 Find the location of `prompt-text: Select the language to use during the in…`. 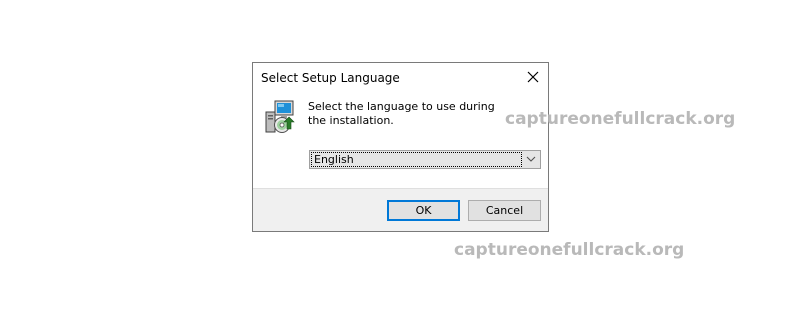

prompt-text: Select the language to use during the in… is located at coordinates (401, 113).